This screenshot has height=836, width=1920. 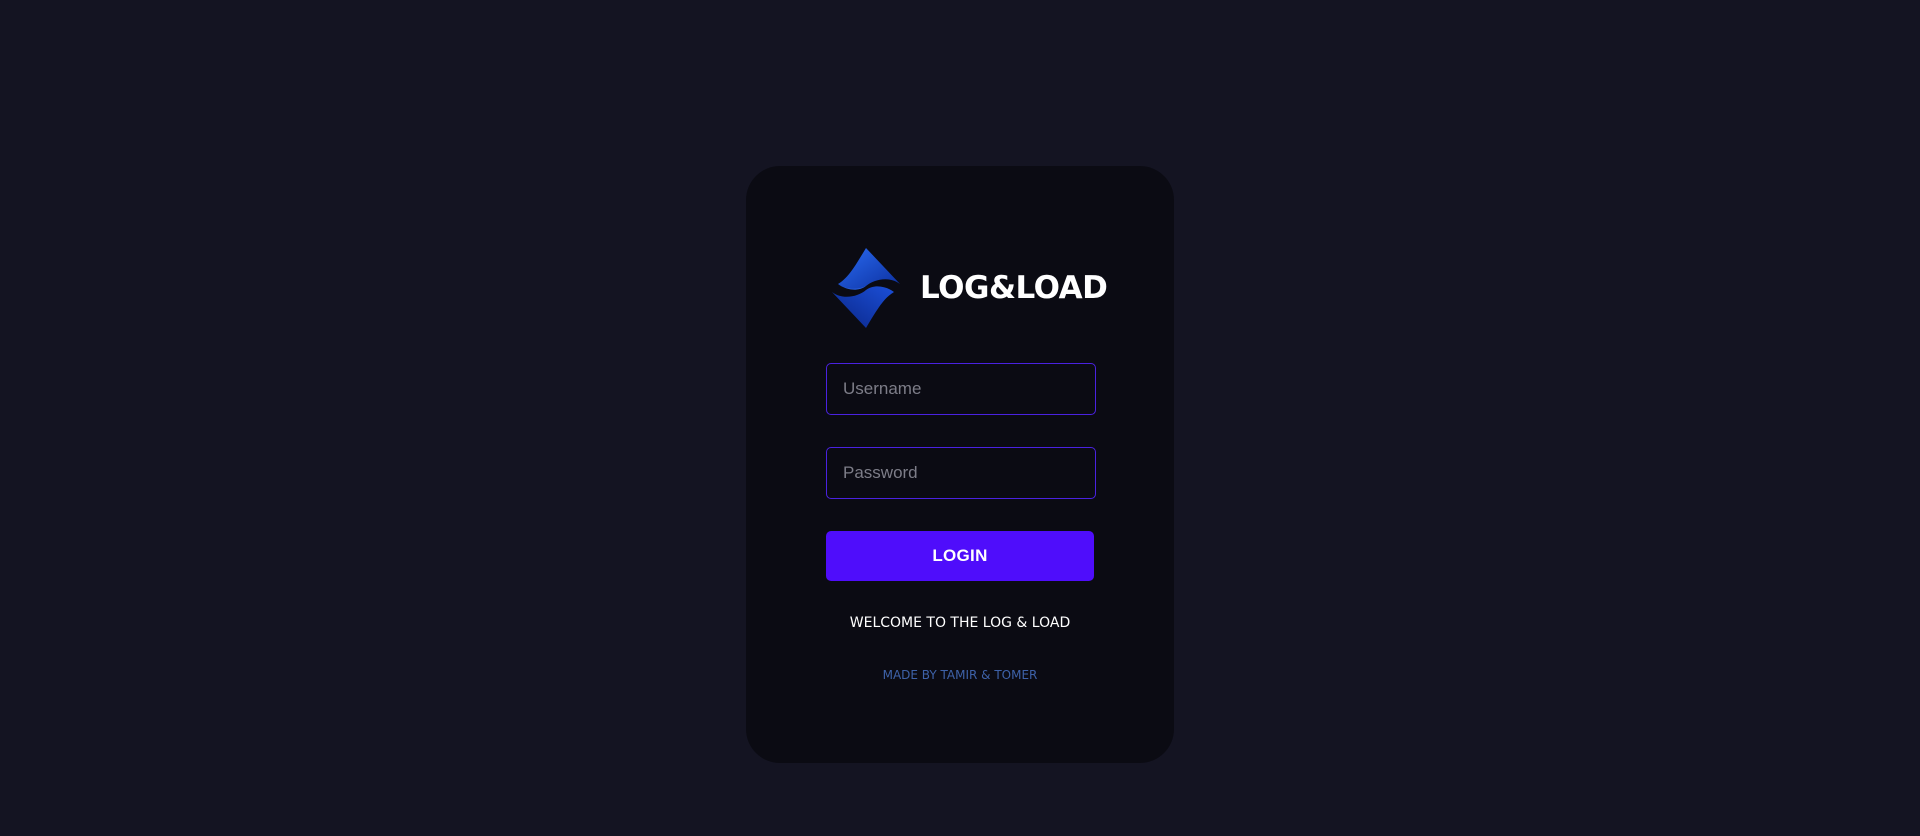 I want to click on login-button: LOGIN, so click(x=960, y=556).